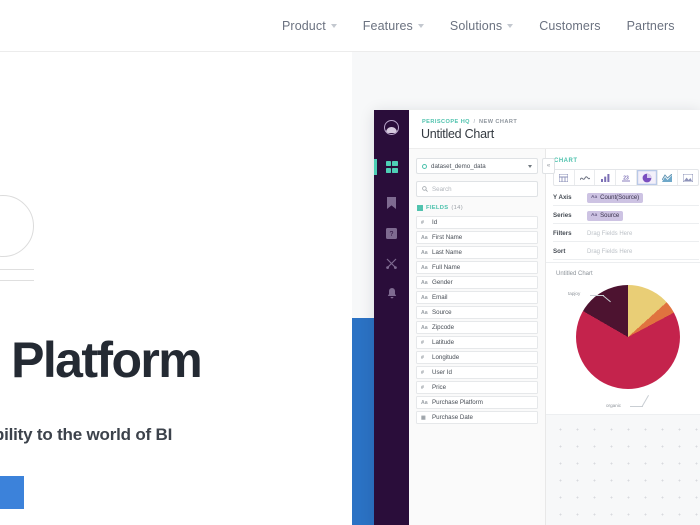 This screenshot has height=525, width=700. I want to click on nav-item-partners: Partners, so click(651, 26).